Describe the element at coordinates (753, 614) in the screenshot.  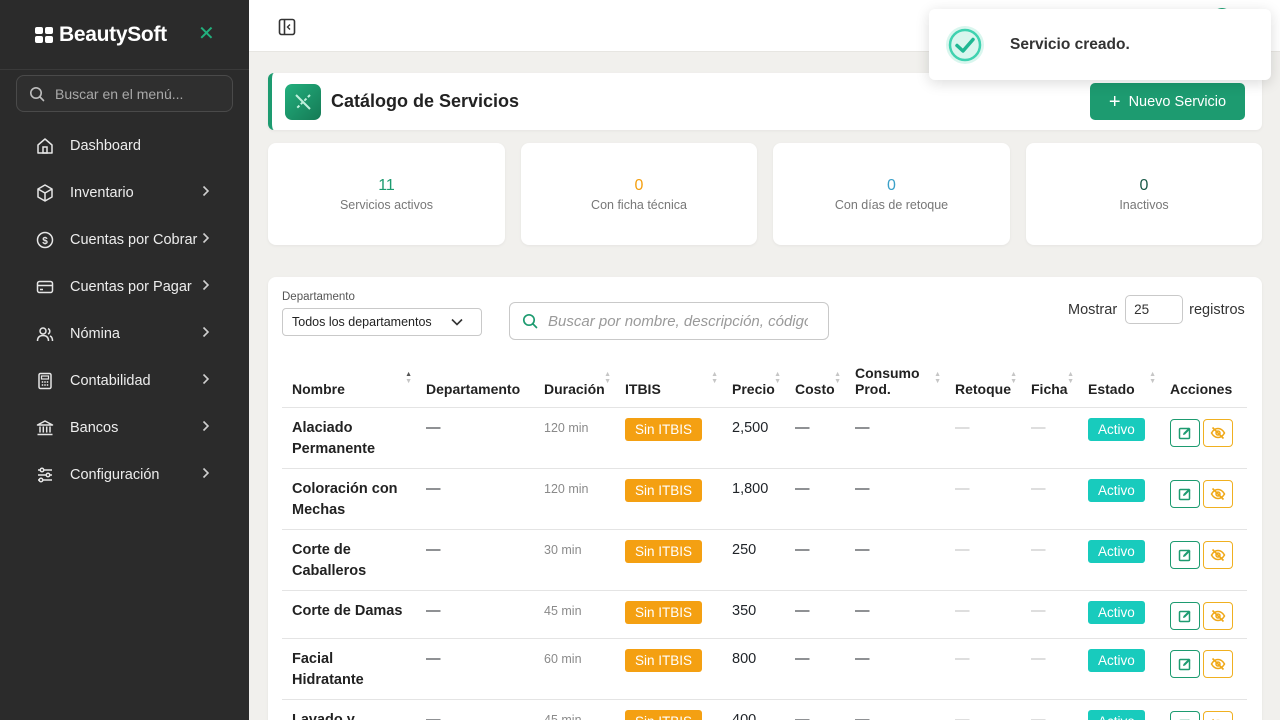
I see `cell-precio: 350` at that location.